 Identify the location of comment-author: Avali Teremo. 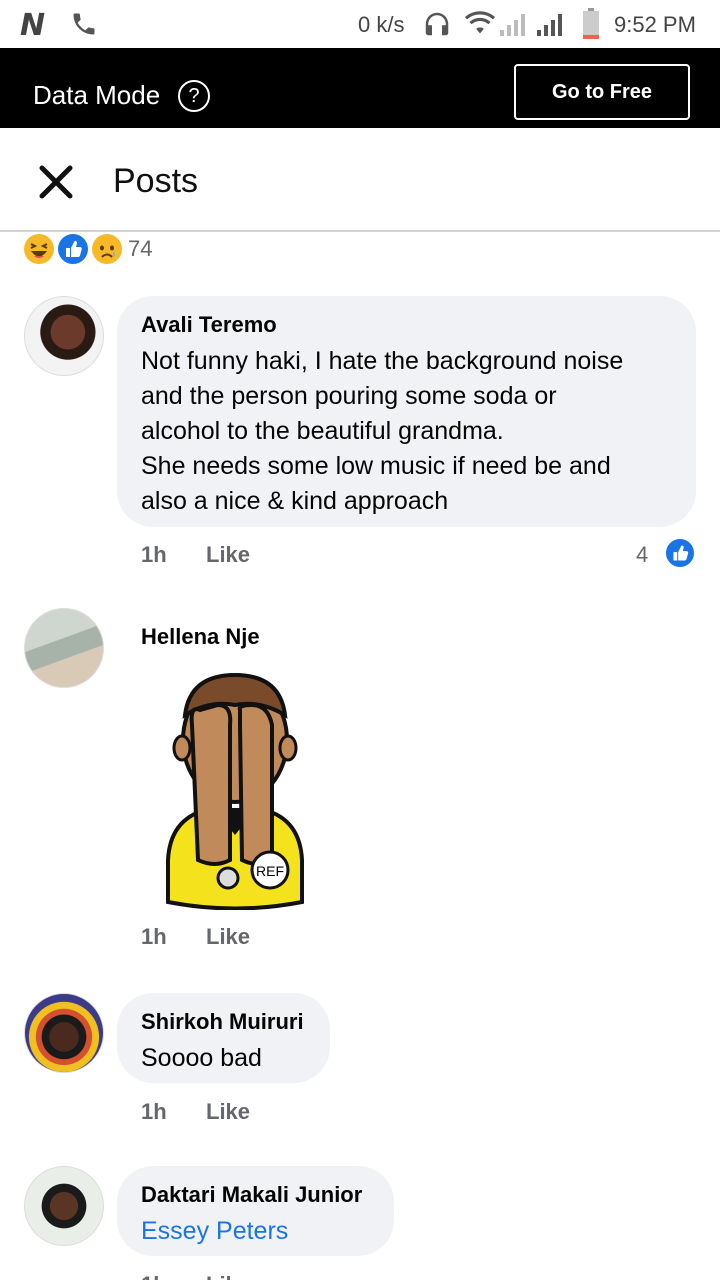
(406, 325).